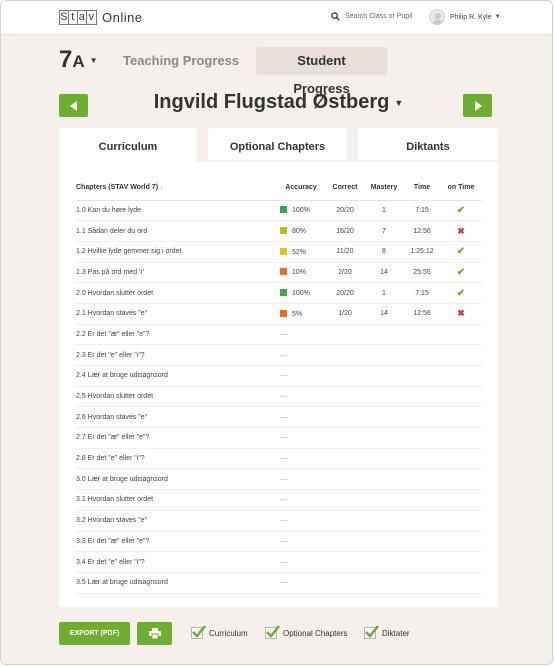 The width and height of the screenshot is (555, 667). What do you see at coordinates (279, 583) in the screenshot?
I see `table-row: 3.5 Lær at bruge udisagnsord —` at bounding box center [279, 583].